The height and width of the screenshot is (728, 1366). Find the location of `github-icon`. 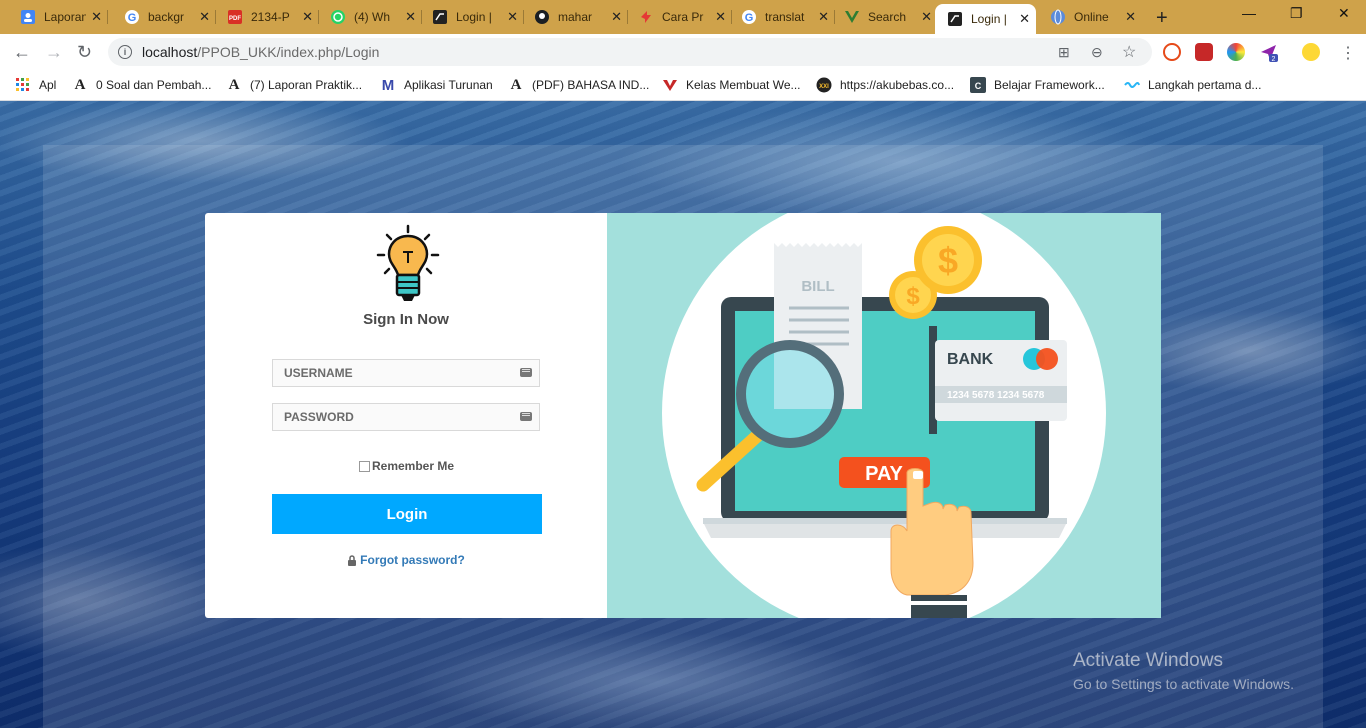

github-icon is located at coordinates (542, 17).